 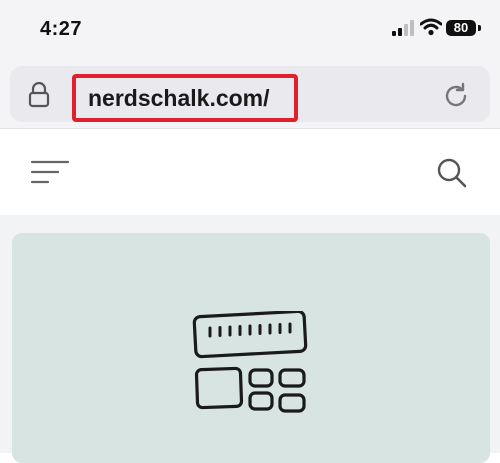 What do you see at coordinates (461, 28) in the screenshot?
I see `battery-icon: 80` at bounding box center [461, 28].